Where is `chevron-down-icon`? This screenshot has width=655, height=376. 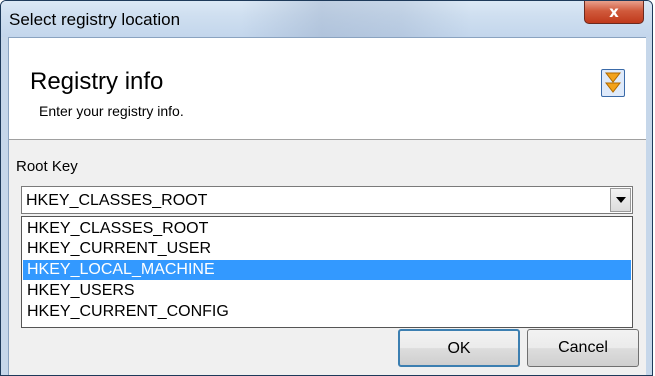 chevron-down-icon is located at coordinates (620, 200).